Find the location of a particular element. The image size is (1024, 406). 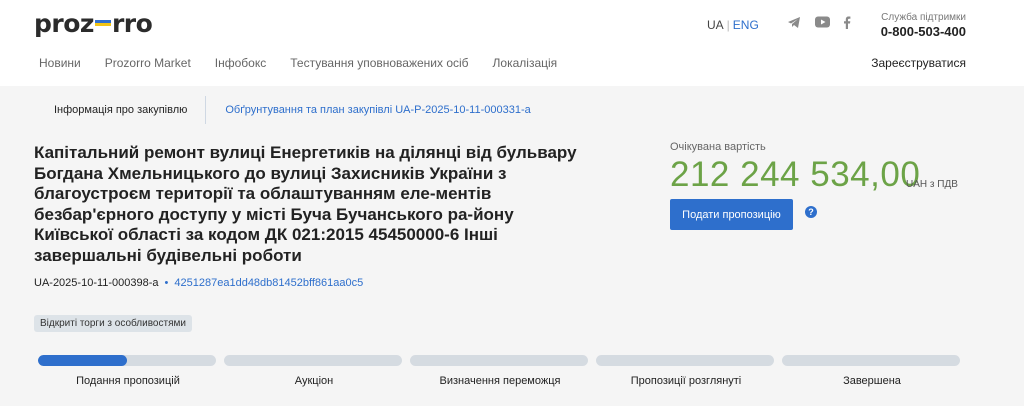

stage-label: Визначення переможця is located at coordinates (500, 381).